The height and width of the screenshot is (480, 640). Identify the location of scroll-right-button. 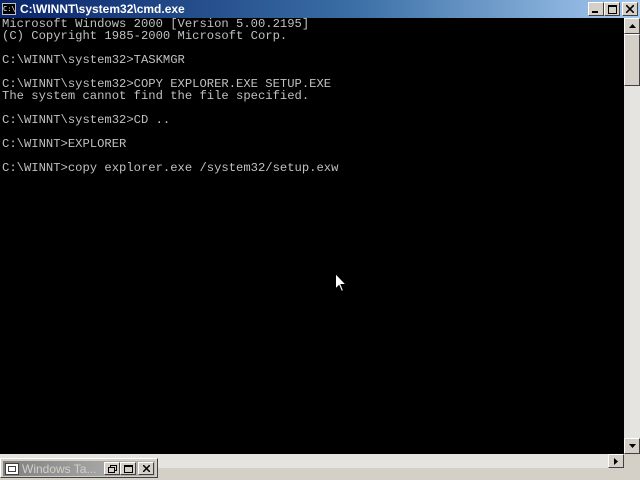
(616, 461).